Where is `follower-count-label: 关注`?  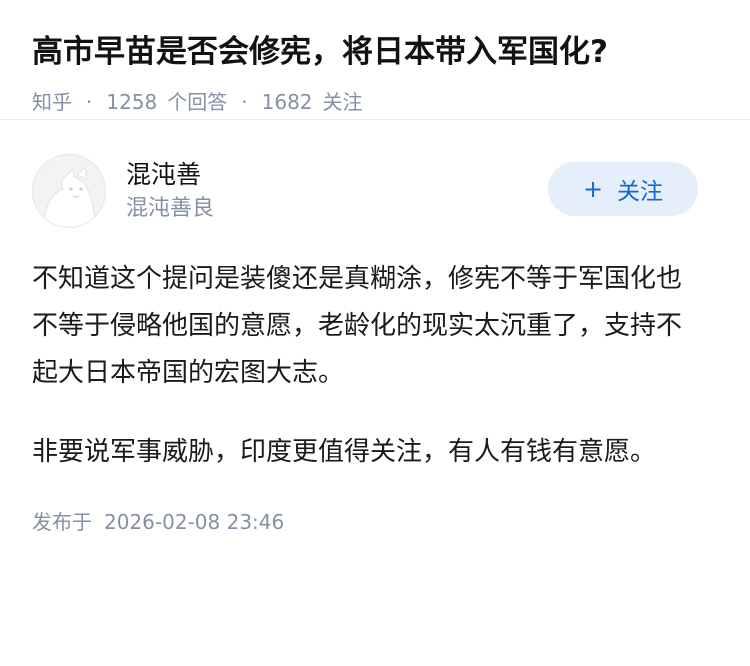 follower-count-label: 关注 is located at coordinates (342, 102).